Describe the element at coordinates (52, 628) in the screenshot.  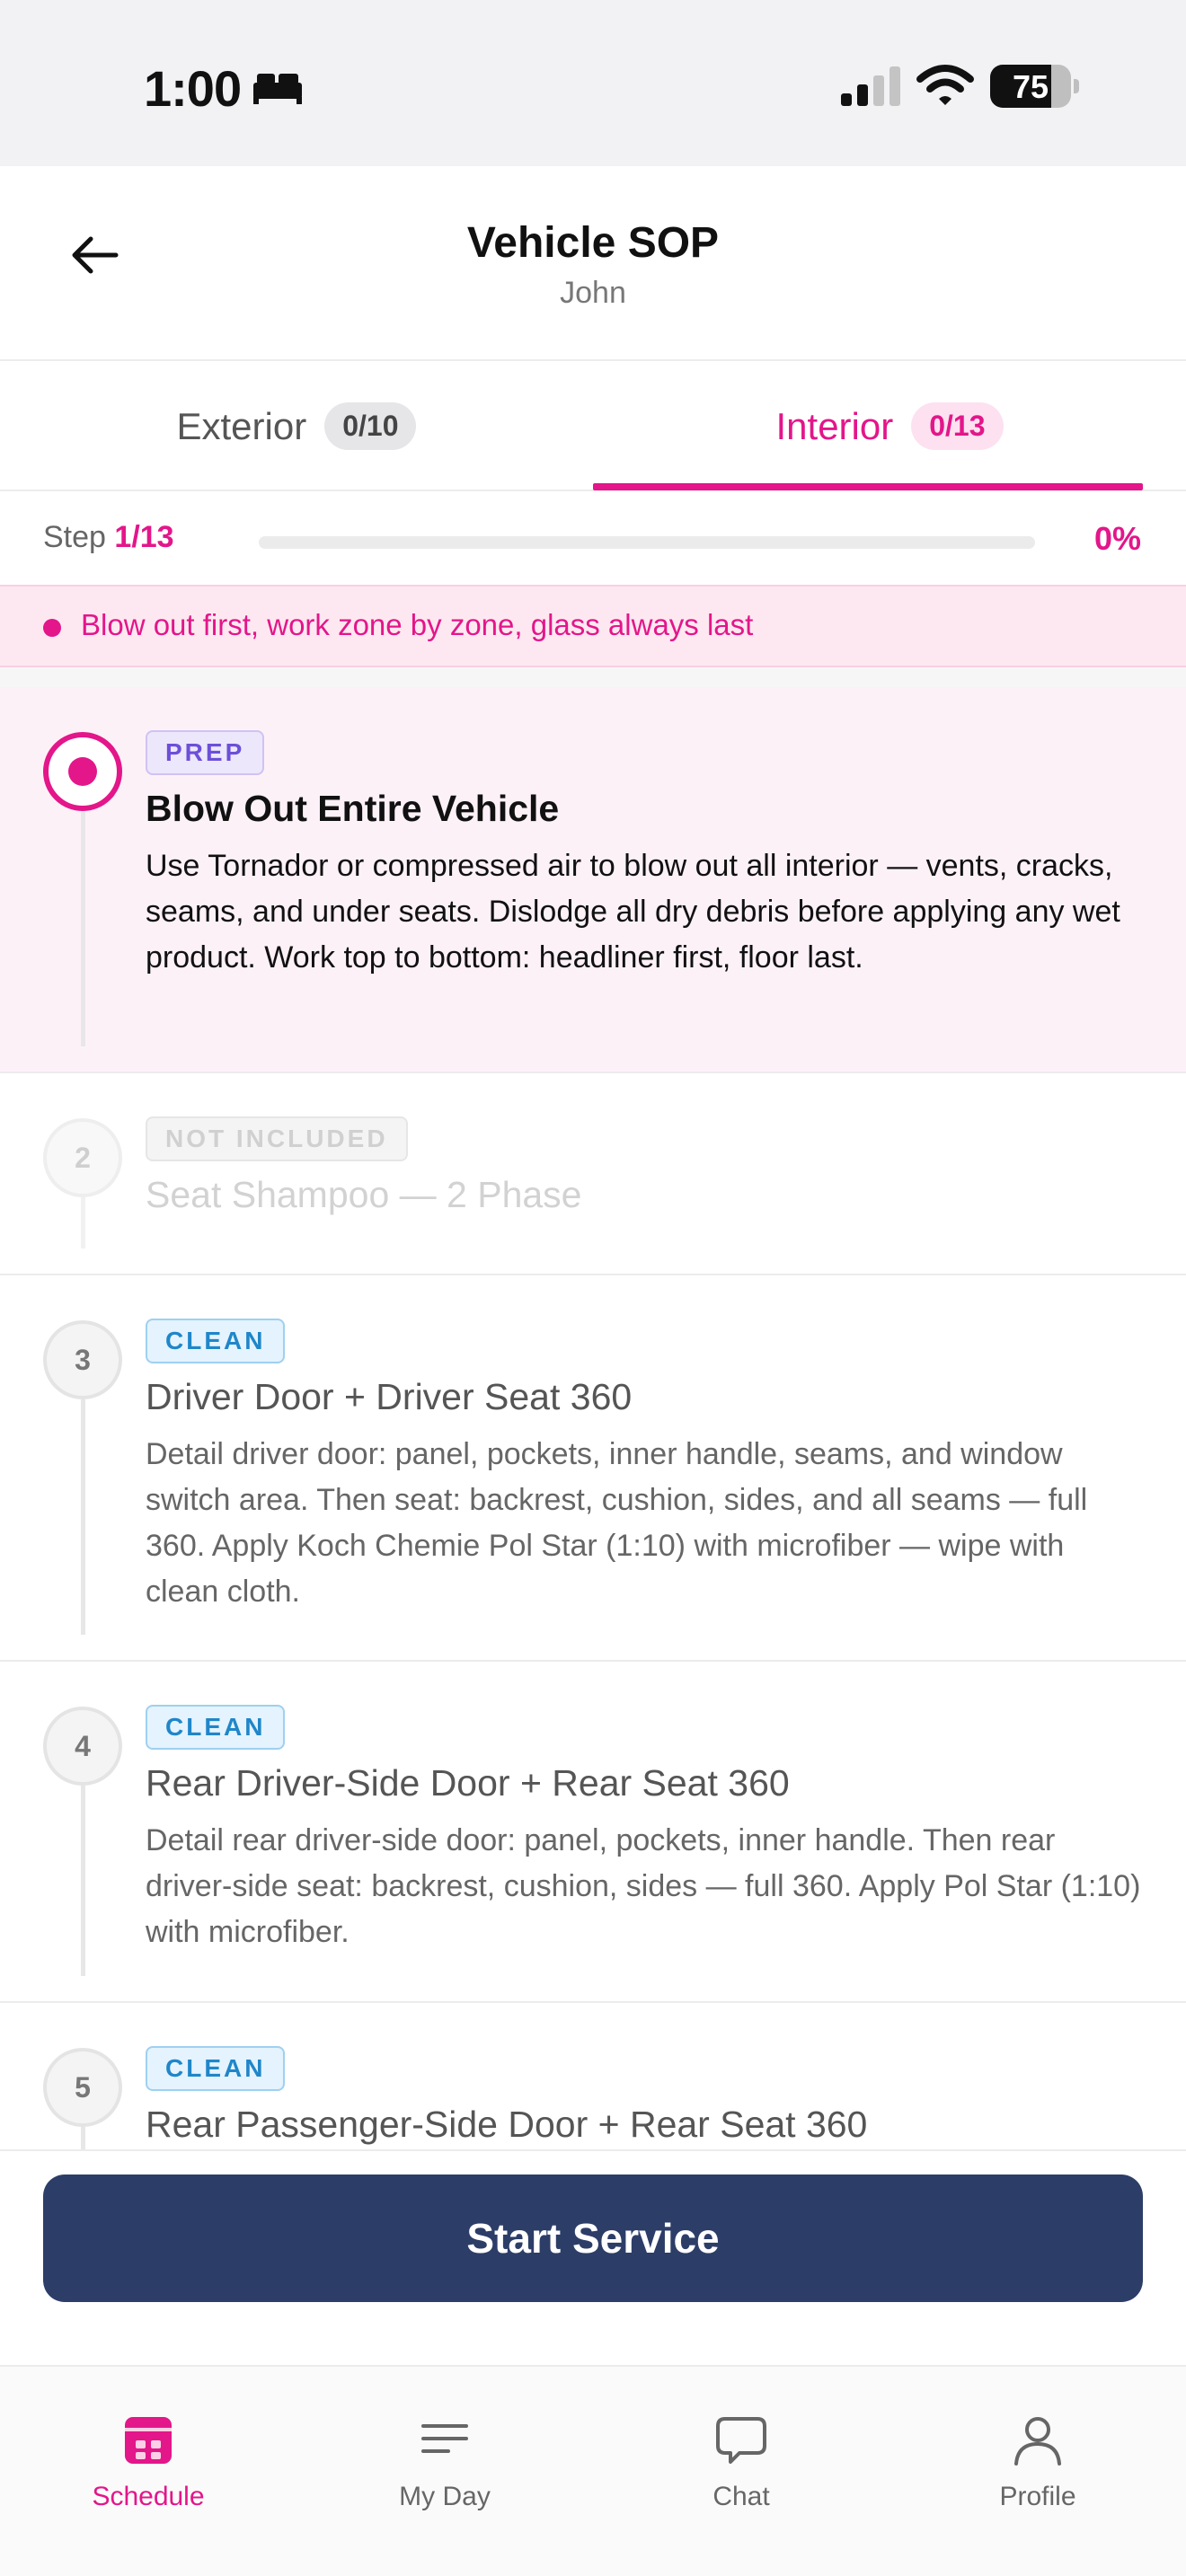
I see `tip-bullet-icon` at that location.